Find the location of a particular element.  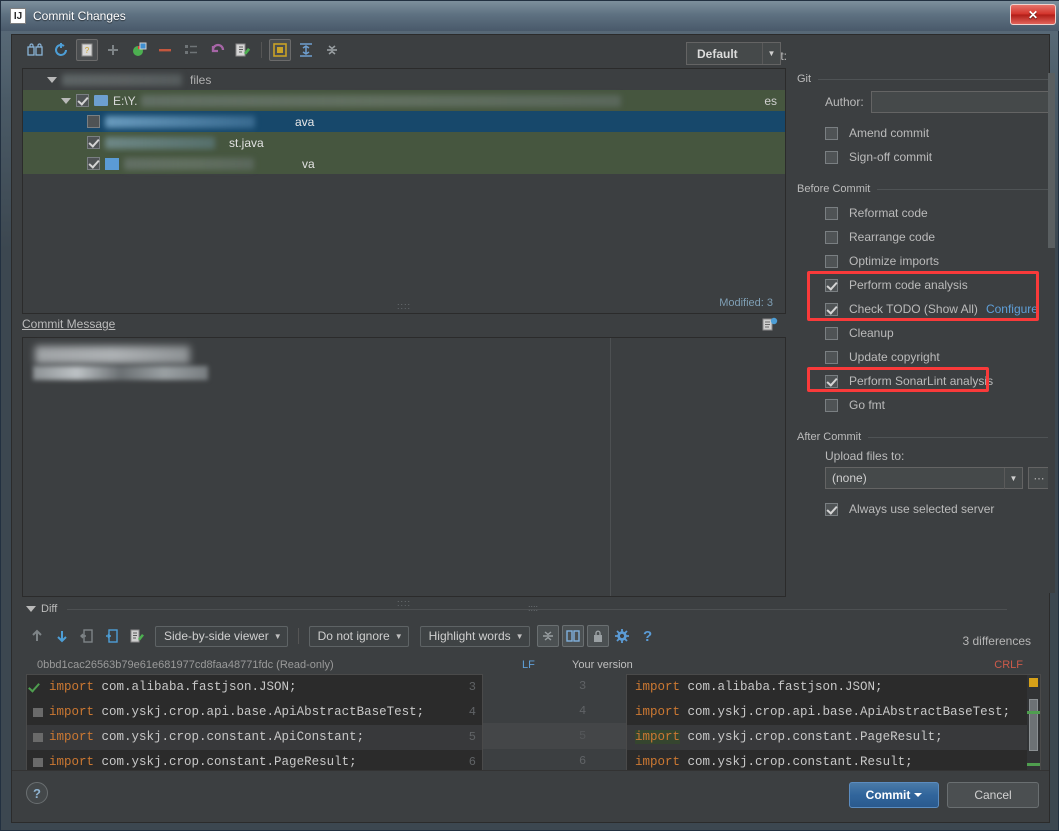

option-update-copyright: Update copyright is located at coordinates (938, 357).